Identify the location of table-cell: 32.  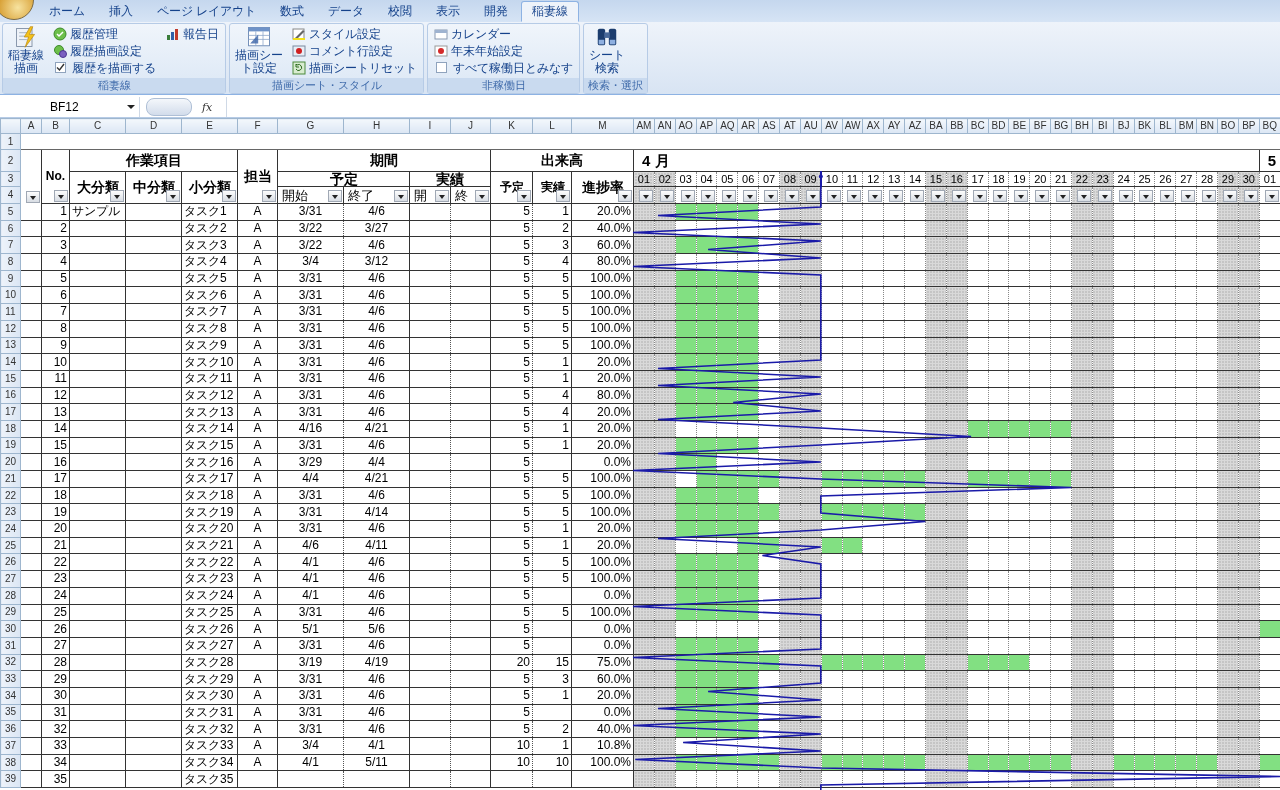
(55, 729).